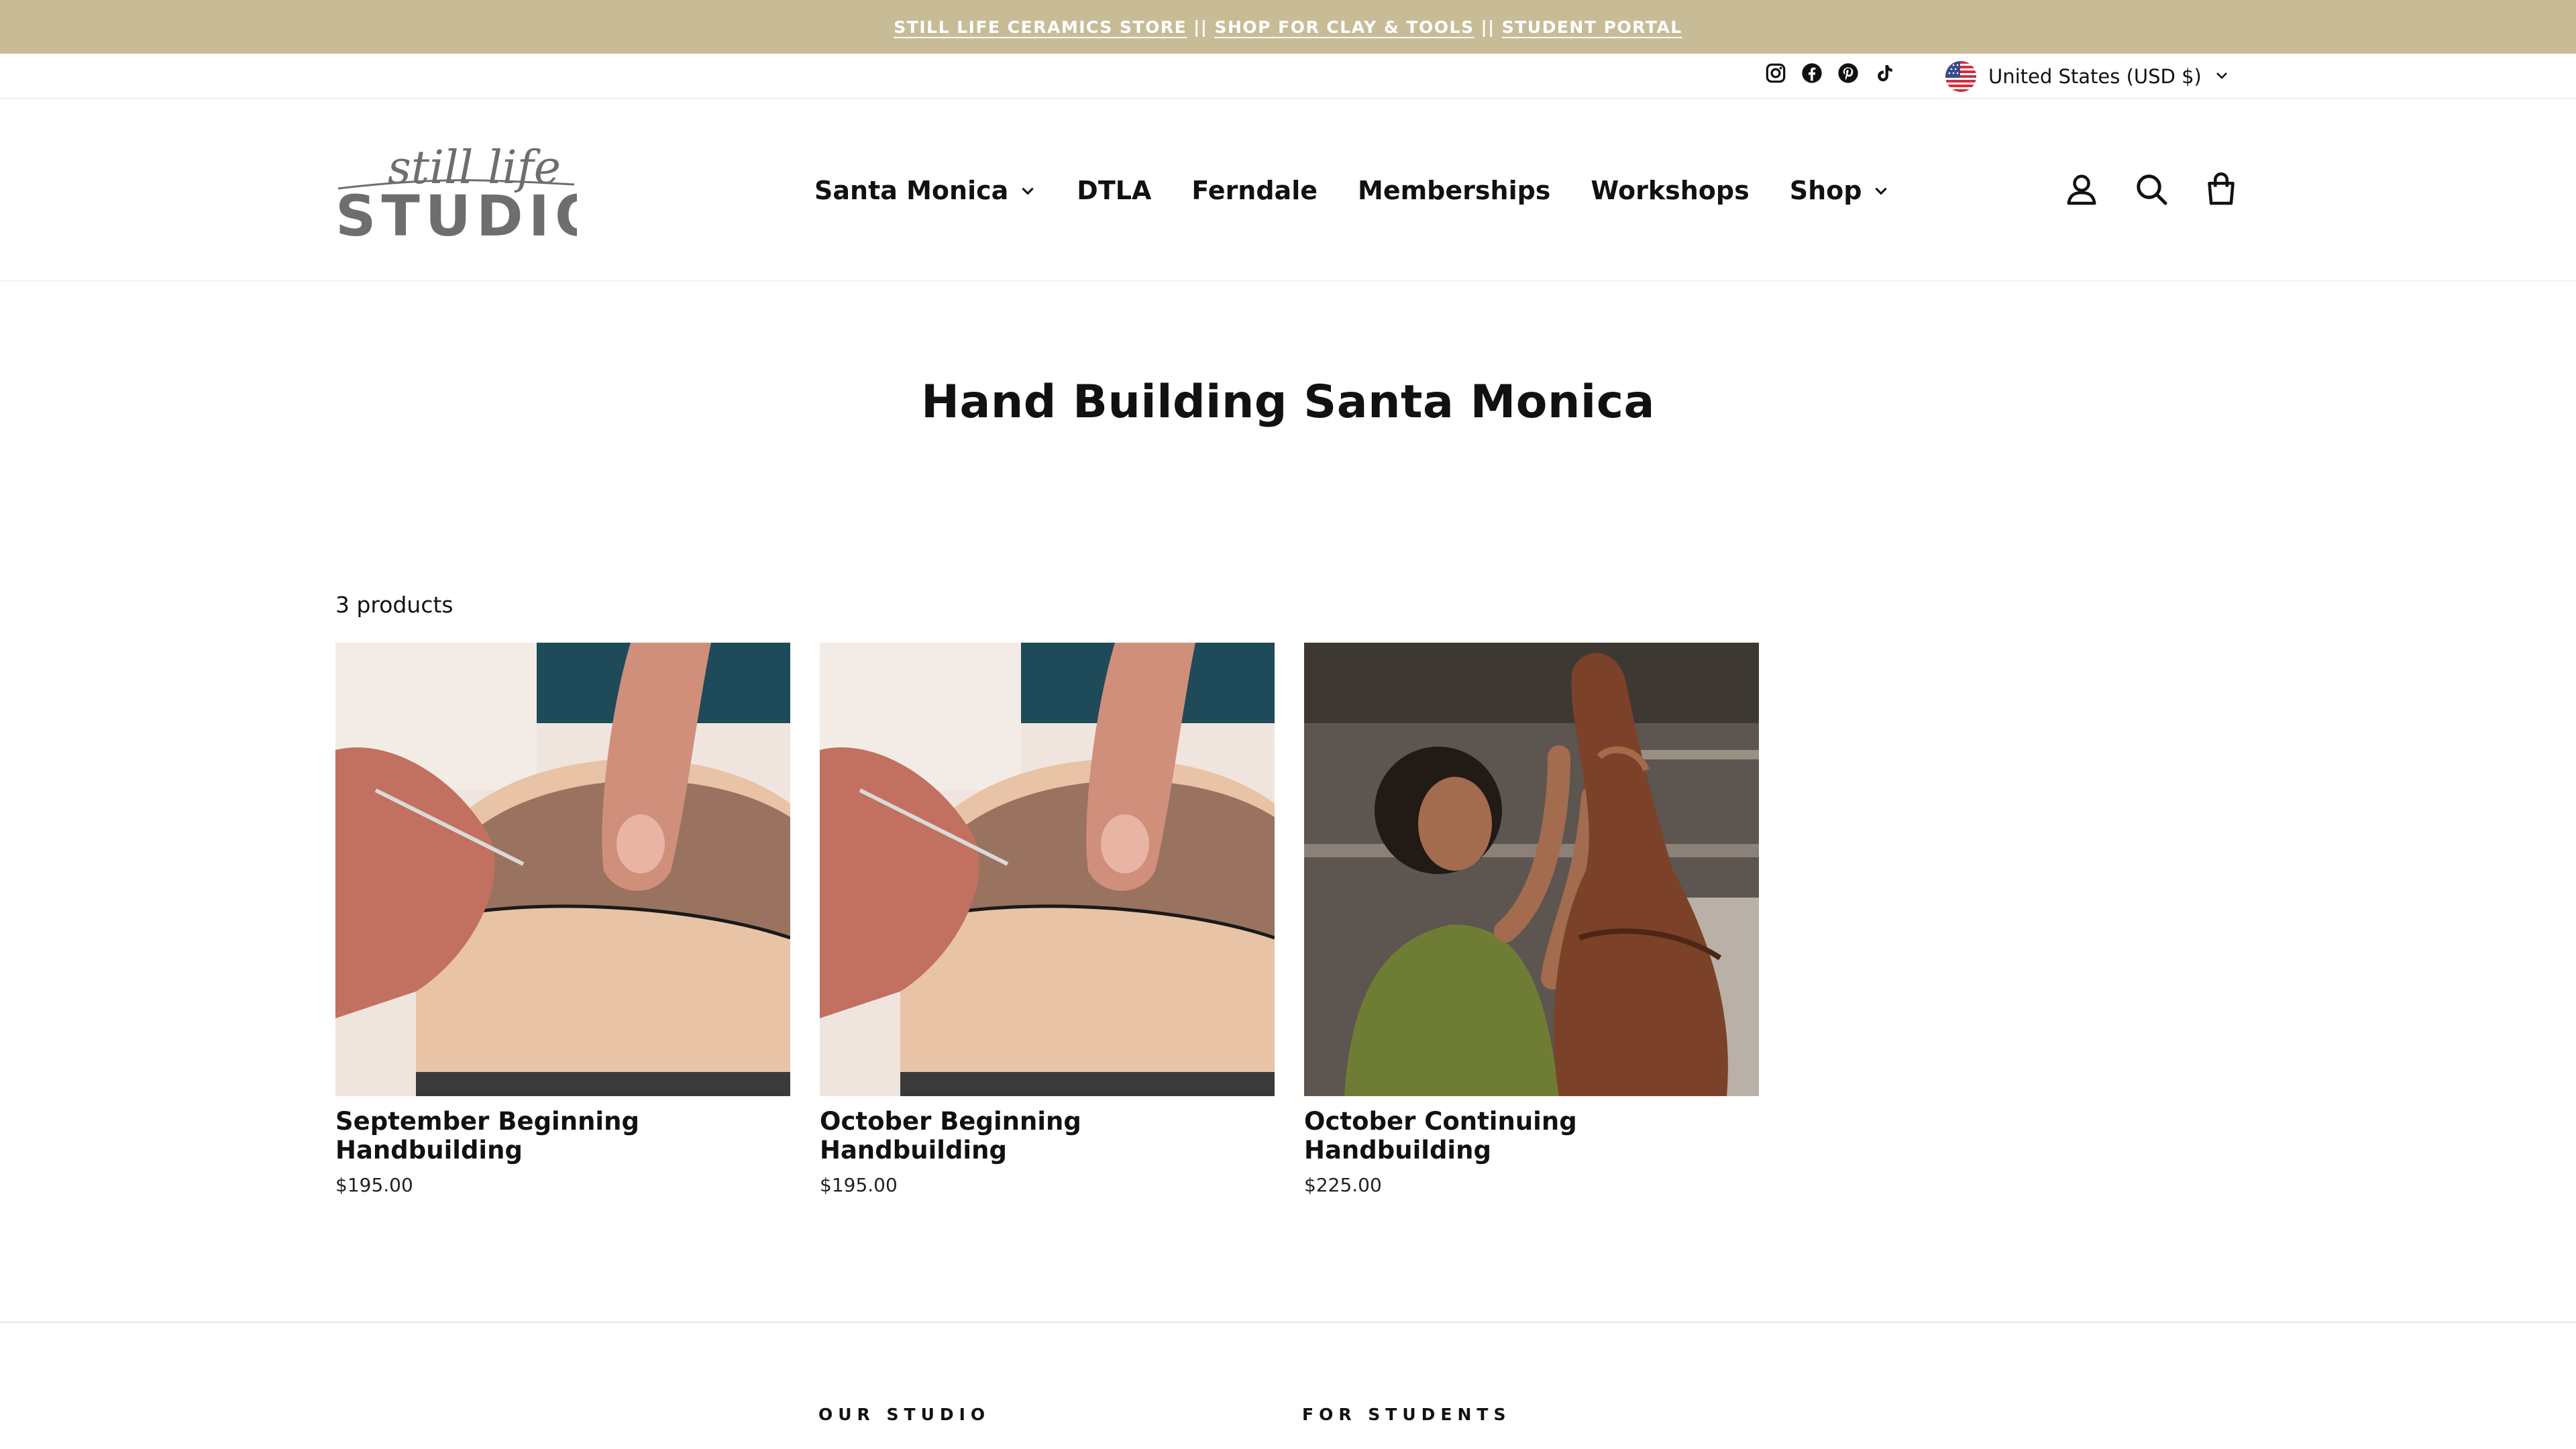  What do you see at coordinates (1592, 27) in the screenshot?
I see `student-portal-link: STUDENT PORTAL` at bounding box center [1592, 27].